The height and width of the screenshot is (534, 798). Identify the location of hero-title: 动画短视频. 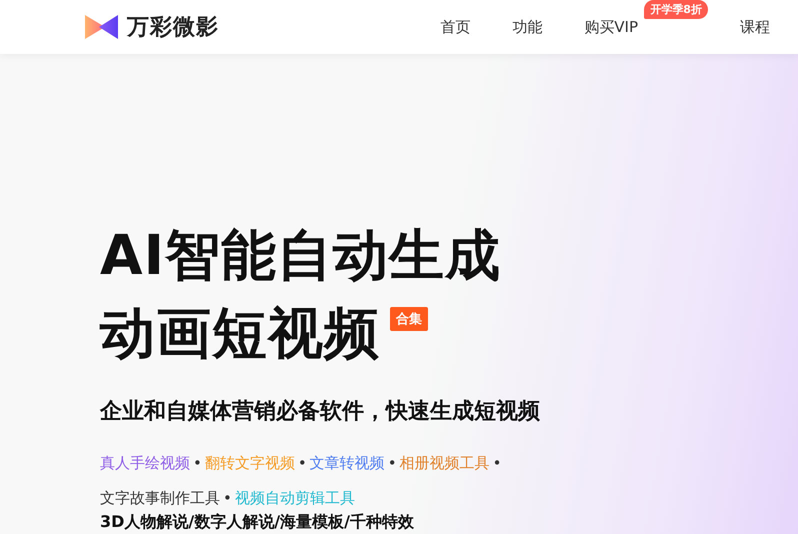
(240, 333).